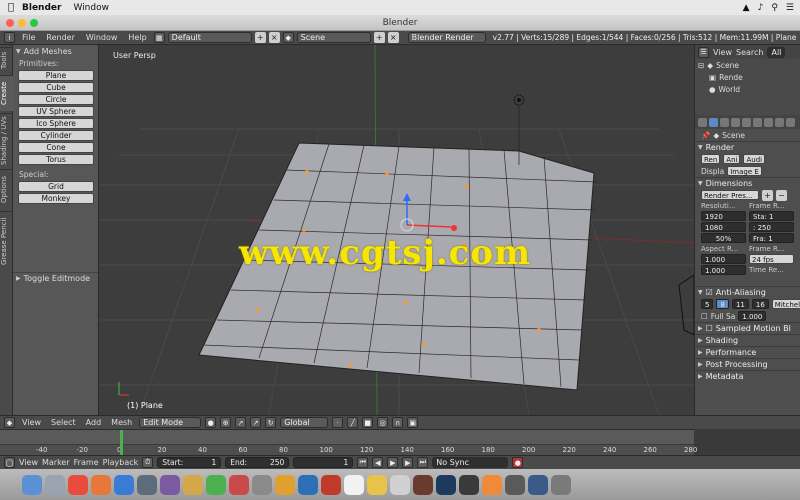 Image resolution: width=800 pixels, height=500 pixels. I want to click on menu-help: Help, so click(137, 37).